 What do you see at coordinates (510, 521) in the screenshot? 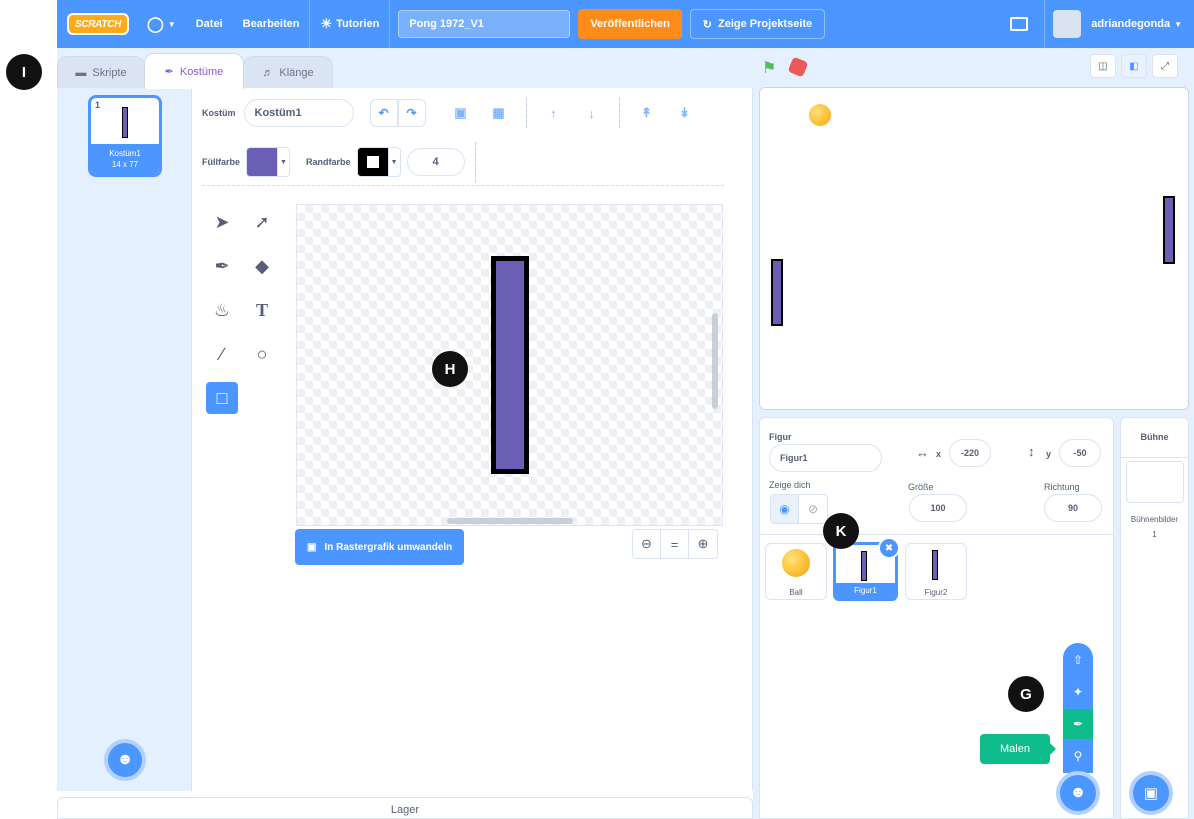
I see `horizontal-scrollbar` at bounding box center [510, 521].